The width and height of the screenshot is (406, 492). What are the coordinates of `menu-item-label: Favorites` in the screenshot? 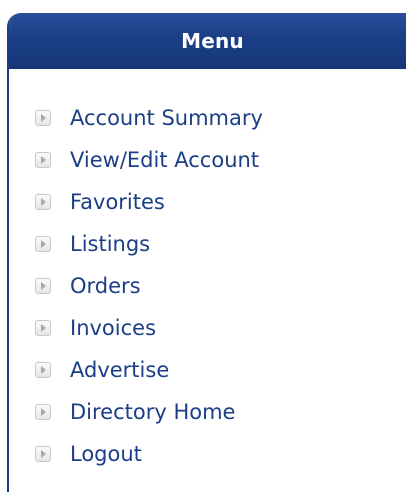 It's located at (117, 202).